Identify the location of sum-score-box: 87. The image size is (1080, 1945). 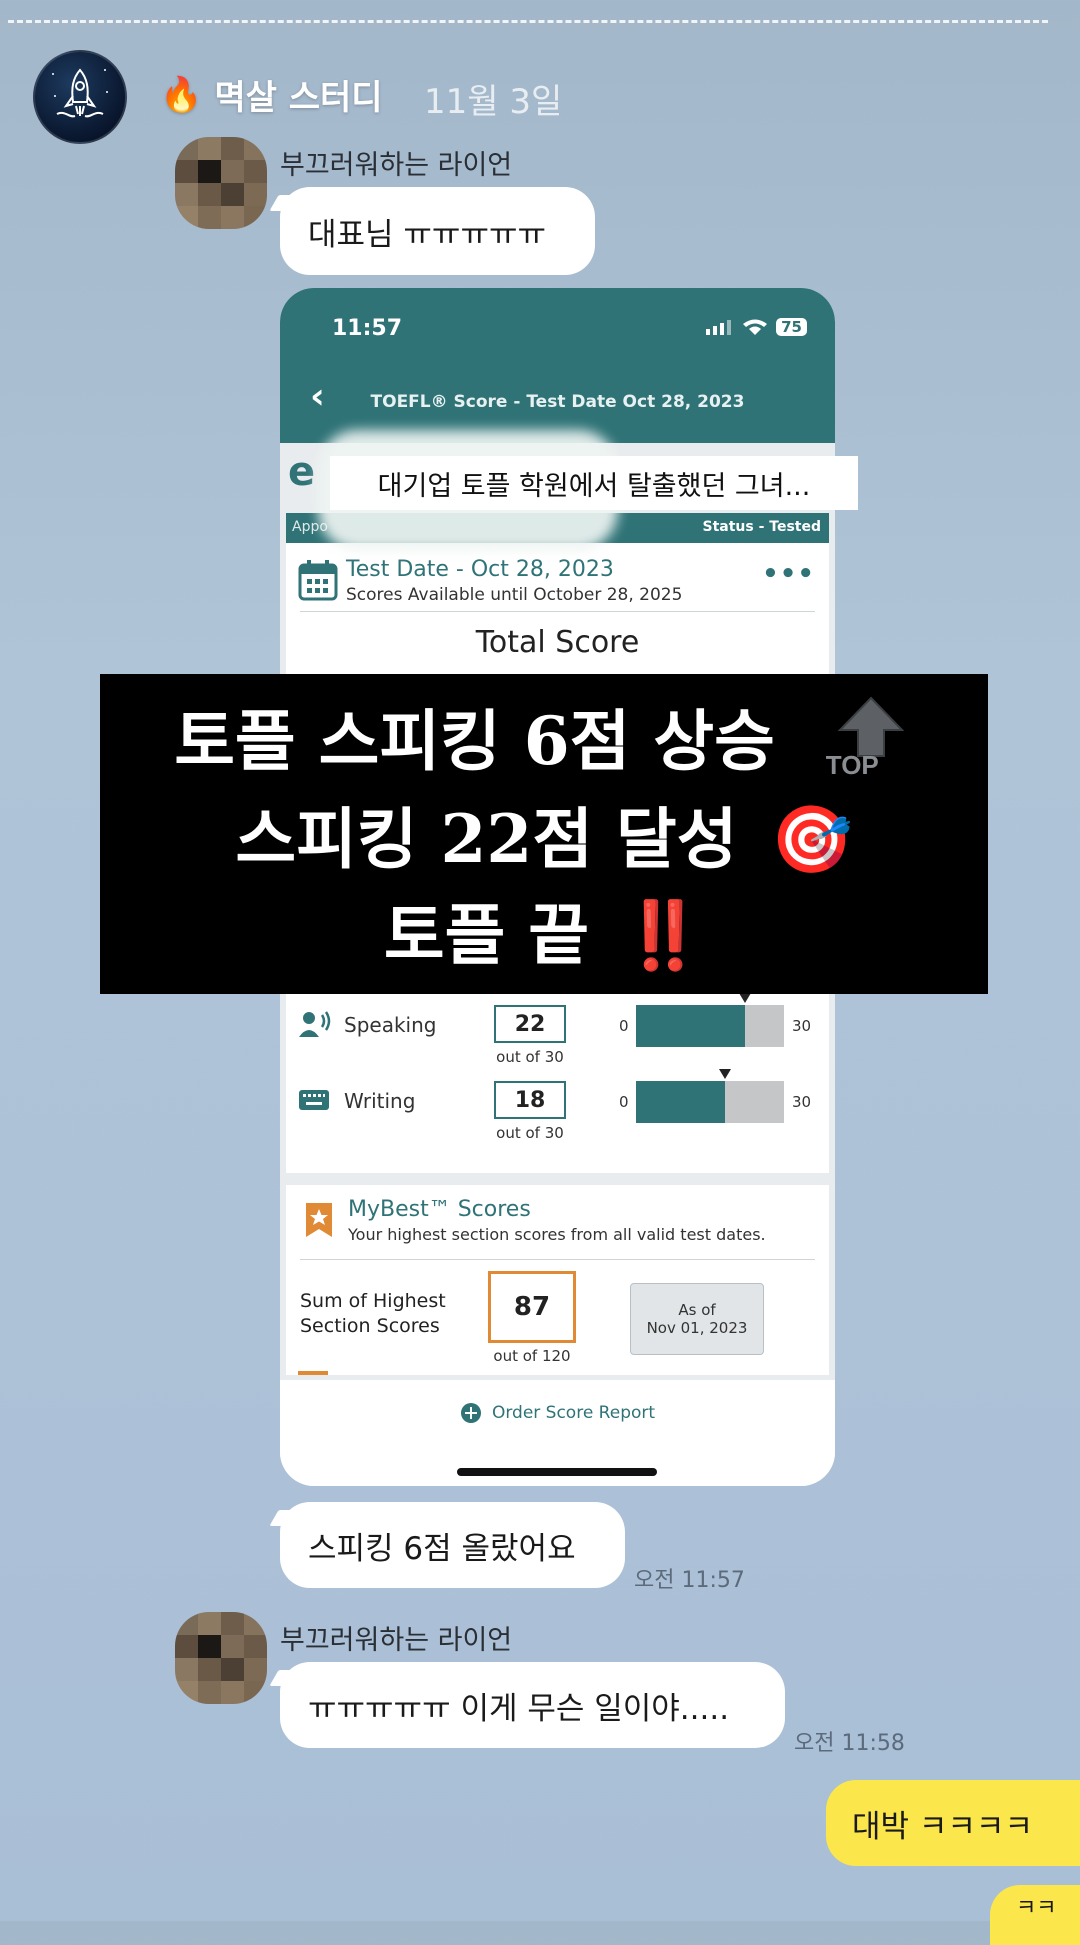
(532, 1307).